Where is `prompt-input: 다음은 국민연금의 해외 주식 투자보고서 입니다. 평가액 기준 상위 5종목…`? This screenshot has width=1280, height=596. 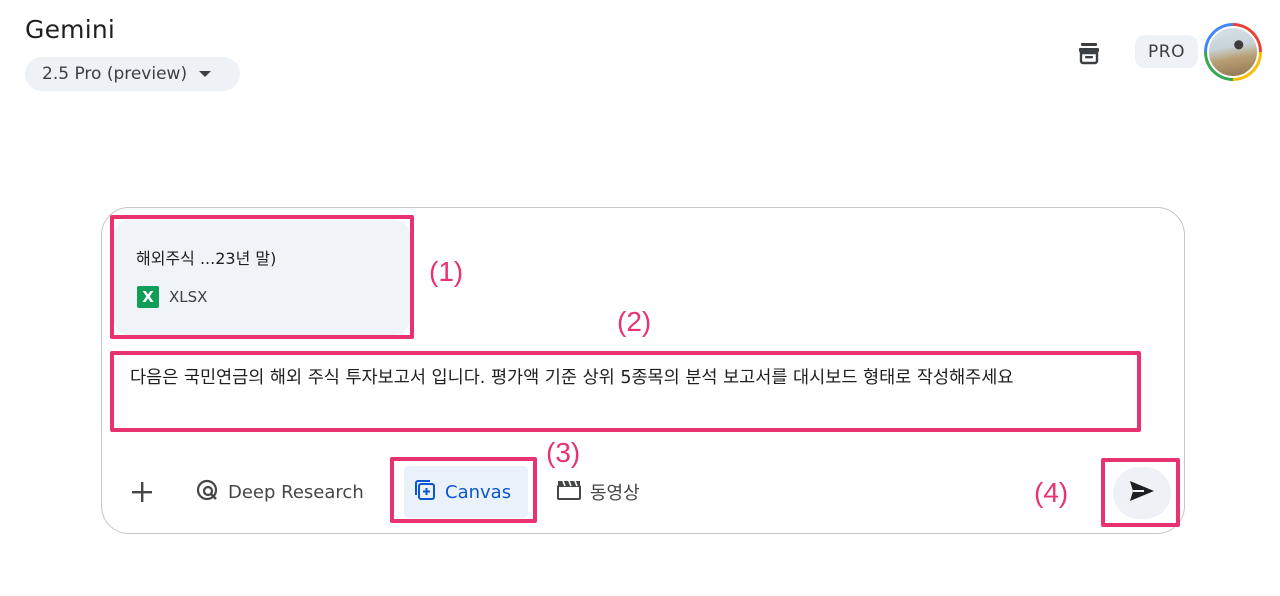 prompt-input: 다음은 국민연금의 해외 주식 투자보고서 입니다. 평가액 기준 상위 5종목… is located at coordinates (630, 378).